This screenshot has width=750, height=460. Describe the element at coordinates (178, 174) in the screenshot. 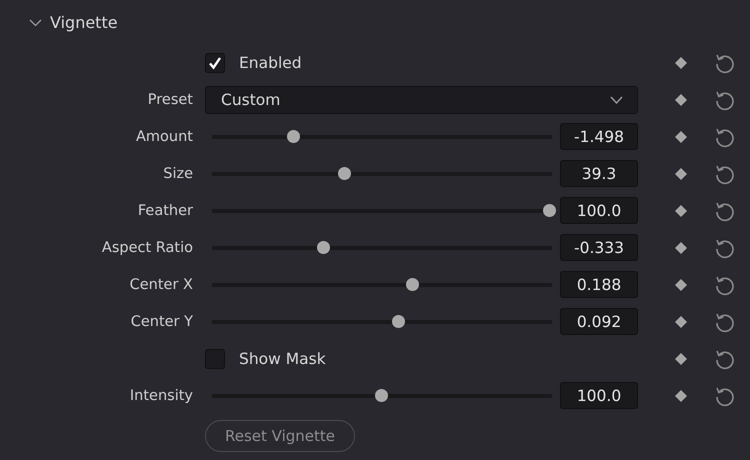

I see `field-label: Size` at that location.